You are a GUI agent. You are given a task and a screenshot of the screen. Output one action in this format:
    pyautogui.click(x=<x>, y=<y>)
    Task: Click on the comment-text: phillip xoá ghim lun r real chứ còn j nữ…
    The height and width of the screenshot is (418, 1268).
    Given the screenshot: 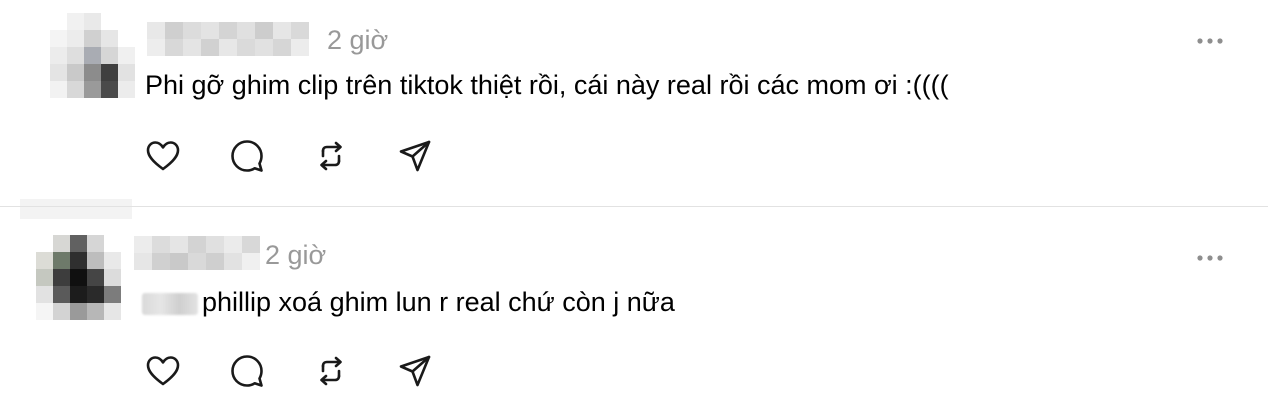 What is the action you would take?
    pyautogui.click(x=438, y=302)
    